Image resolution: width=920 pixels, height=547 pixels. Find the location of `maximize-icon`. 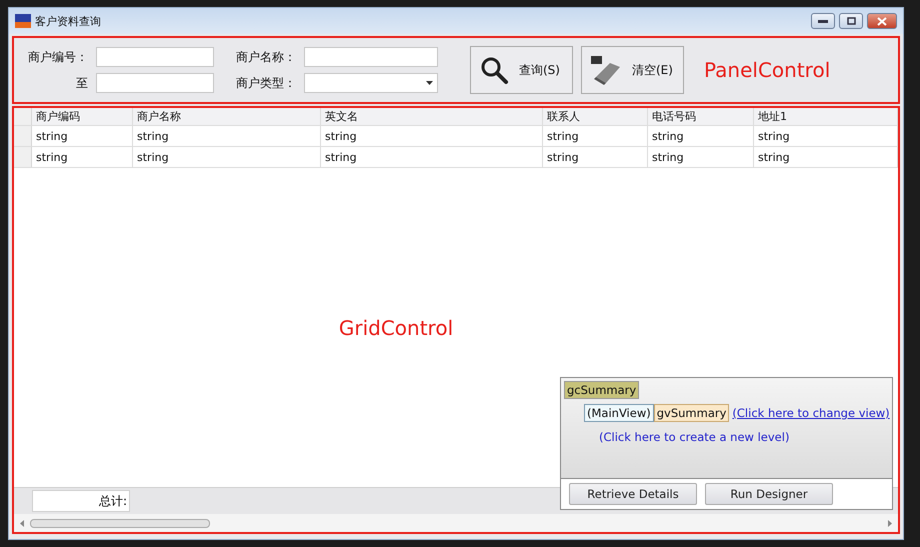

maximize-icon is located at coordinates (851, 21).